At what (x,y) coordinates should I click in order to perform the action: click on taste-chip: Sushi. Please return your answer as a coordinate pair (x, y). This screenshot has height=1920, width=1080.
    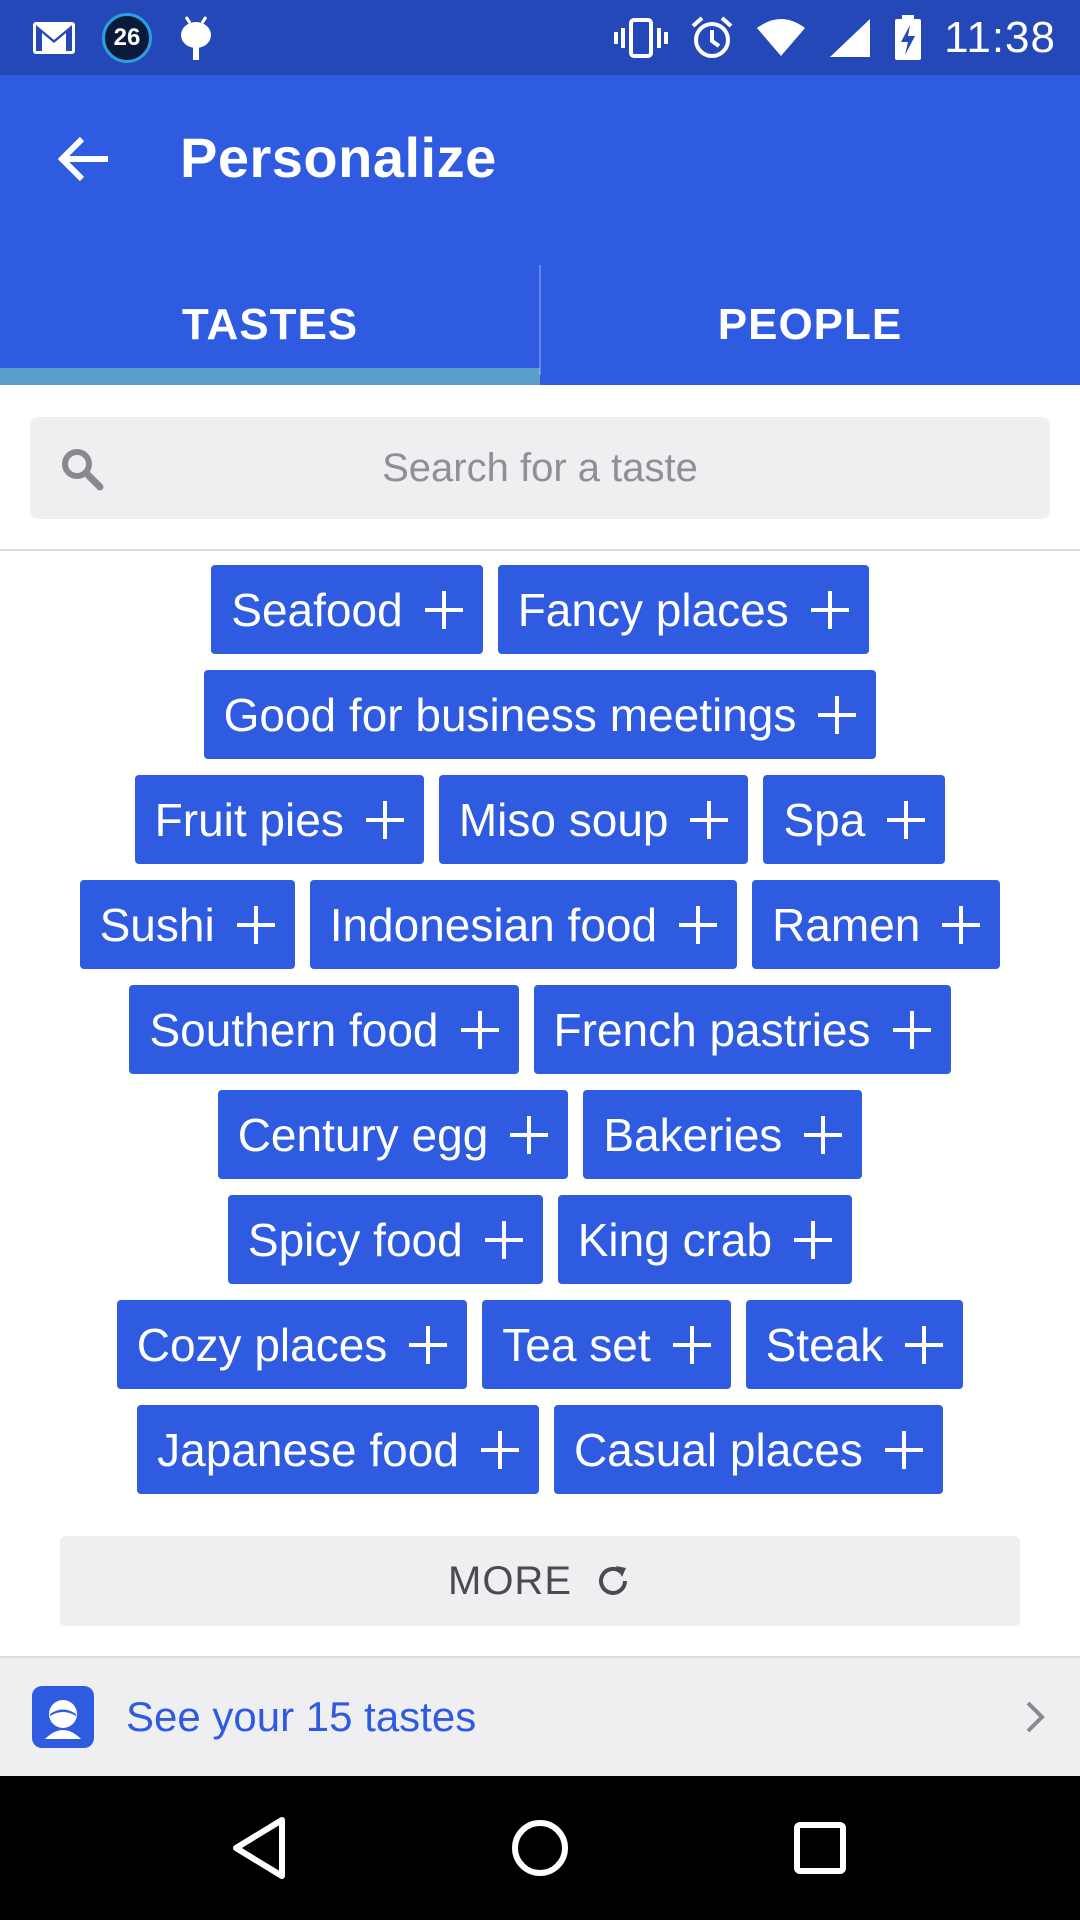
    Looking at the image, I should click on (187, 924).